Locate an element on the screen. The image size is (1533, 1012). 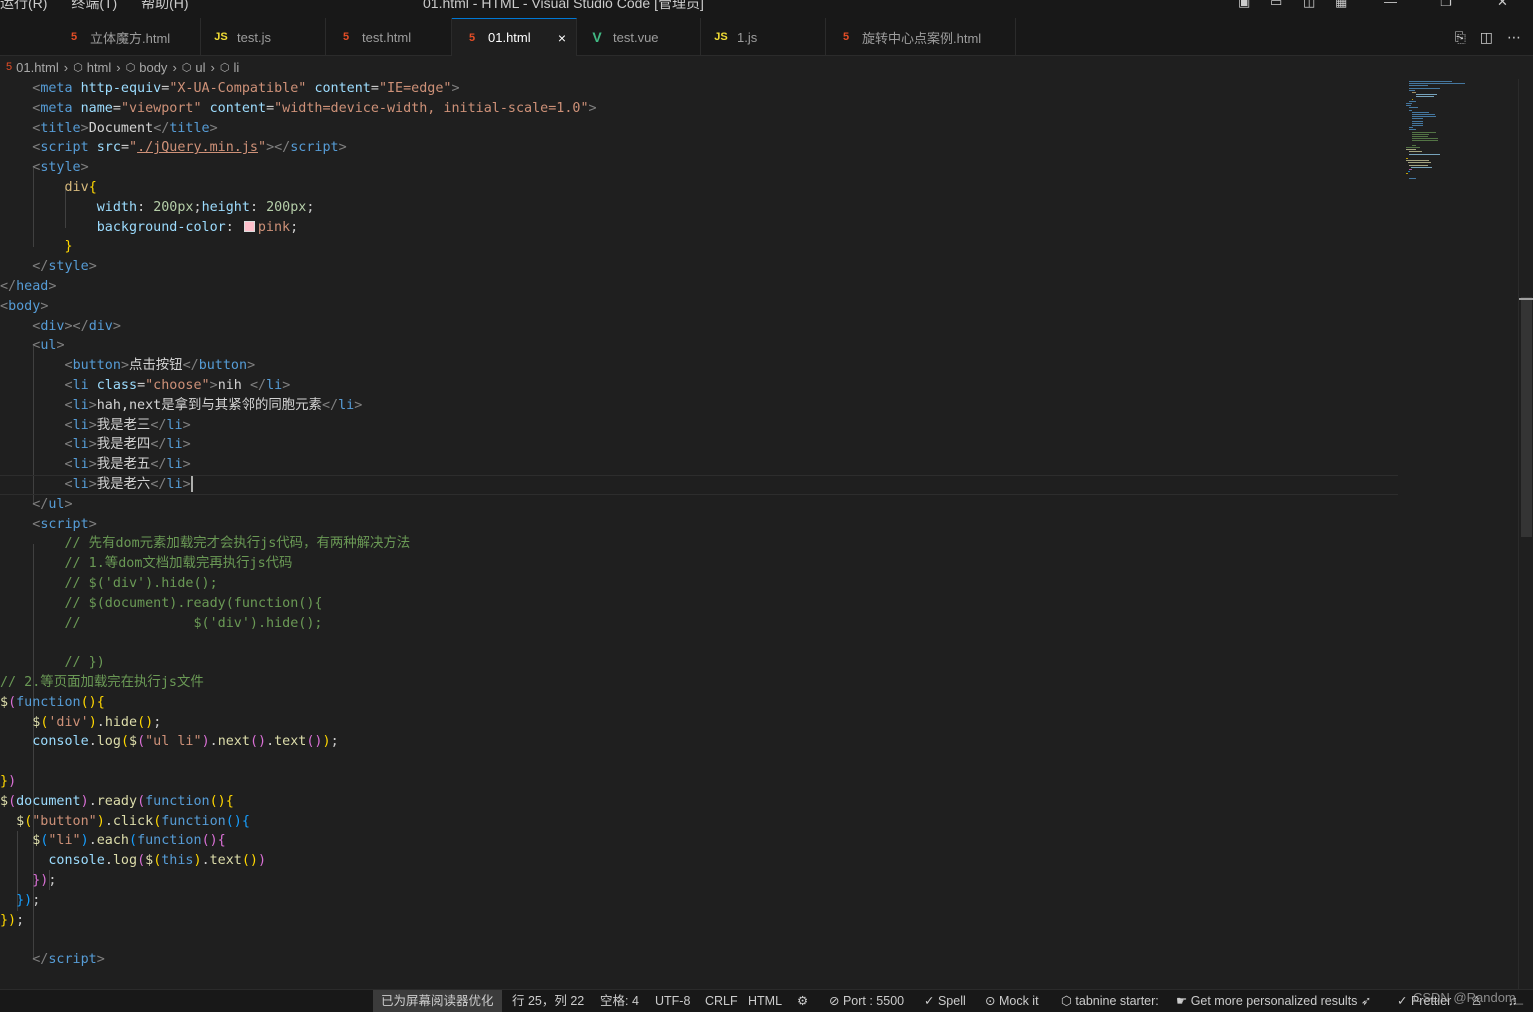
code-line: width: 200px;height: 200px; is located at coordinates (157, 208).